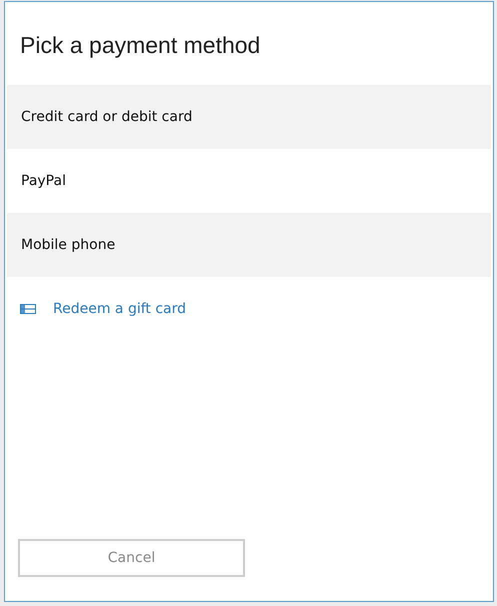 This screenshot has width=497, height=606. Describe the element at coordinates (119, 309) in the screenshot. I see `redeem-link: Redeem a gift card` at that location.